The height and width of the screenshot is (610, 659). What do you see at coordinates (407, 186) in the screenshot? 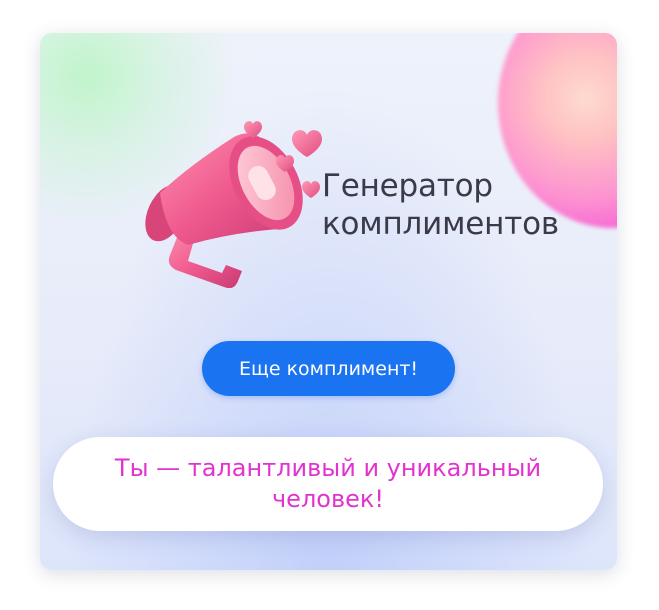
I see `app-title-line1: Генератор` at bounding box center [407, 186].